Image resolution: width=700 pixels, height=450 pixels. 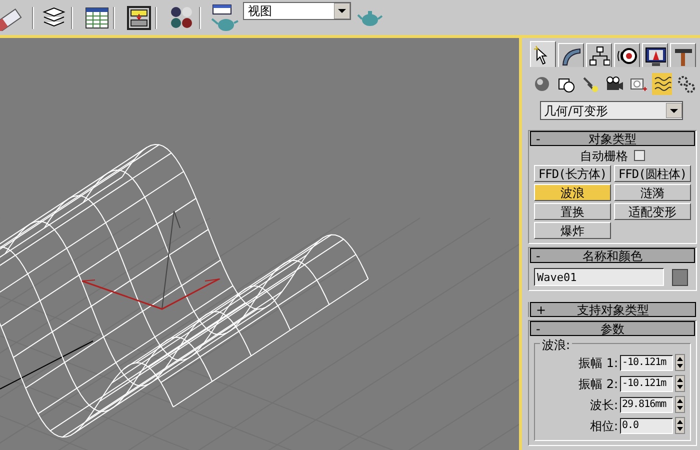 I want to click on numeric-field: 29.816mm, so click(x=646, y=404).